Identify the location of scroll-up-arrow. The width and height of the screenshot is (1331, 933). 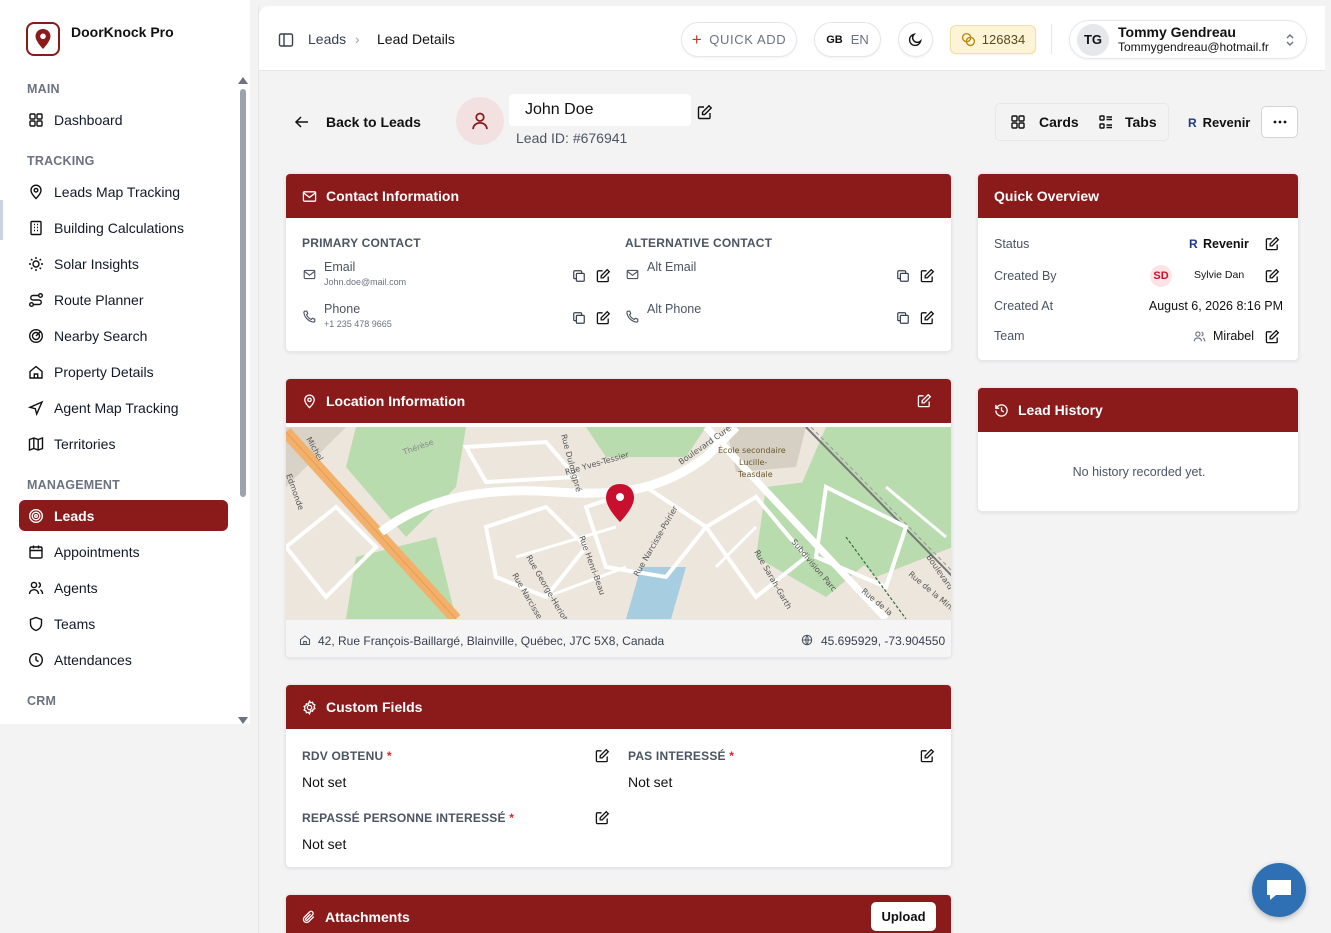
(243, 80).